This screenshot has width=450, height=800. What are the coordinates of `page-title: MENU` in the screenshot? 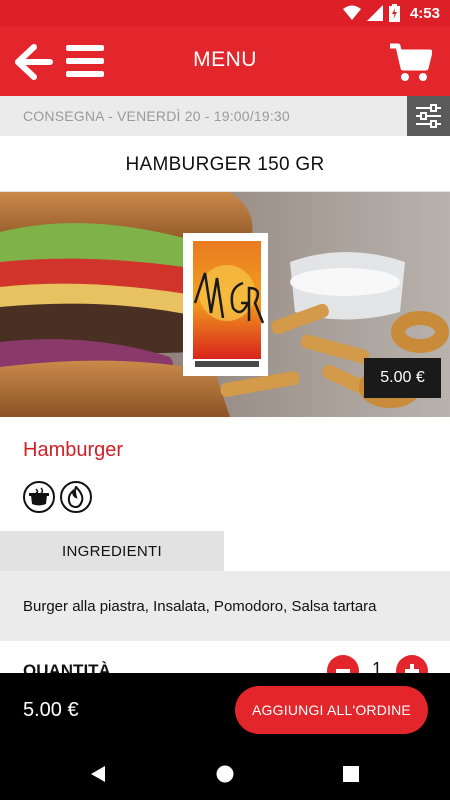 It's located at (225, 59).